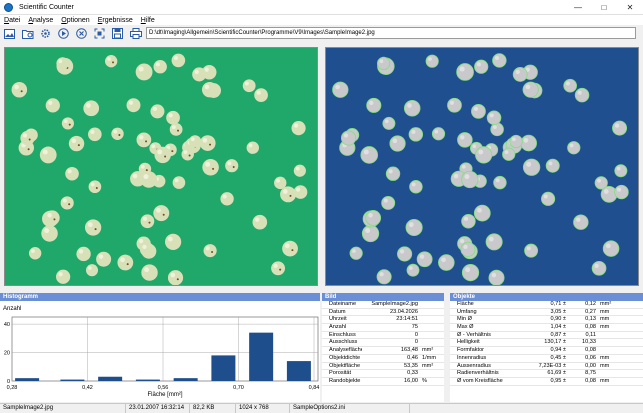 This screenshot has height=413, width=643. I want to click on objekte-row: Min Ø 0,90 ± 0,13 mm, so click(546, 320).